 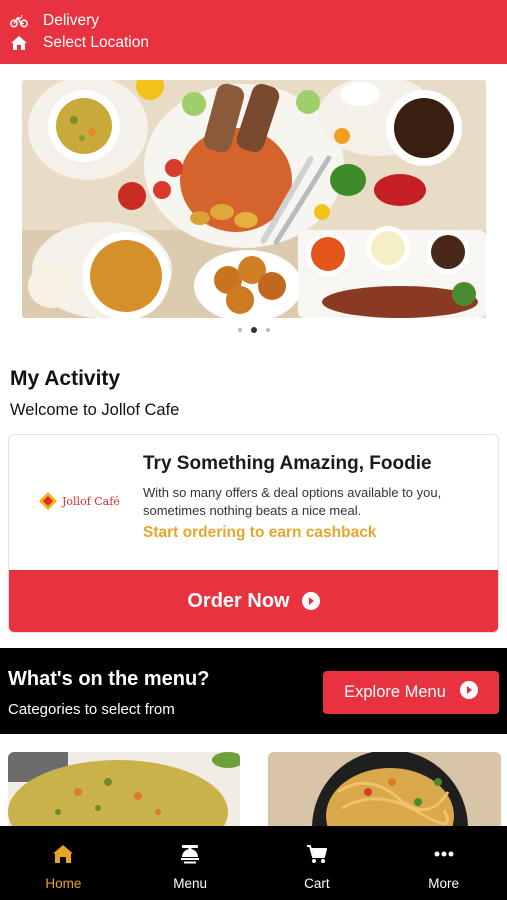 I want to click on top-header: Delivery Select Location, so click(x=253, y=32).